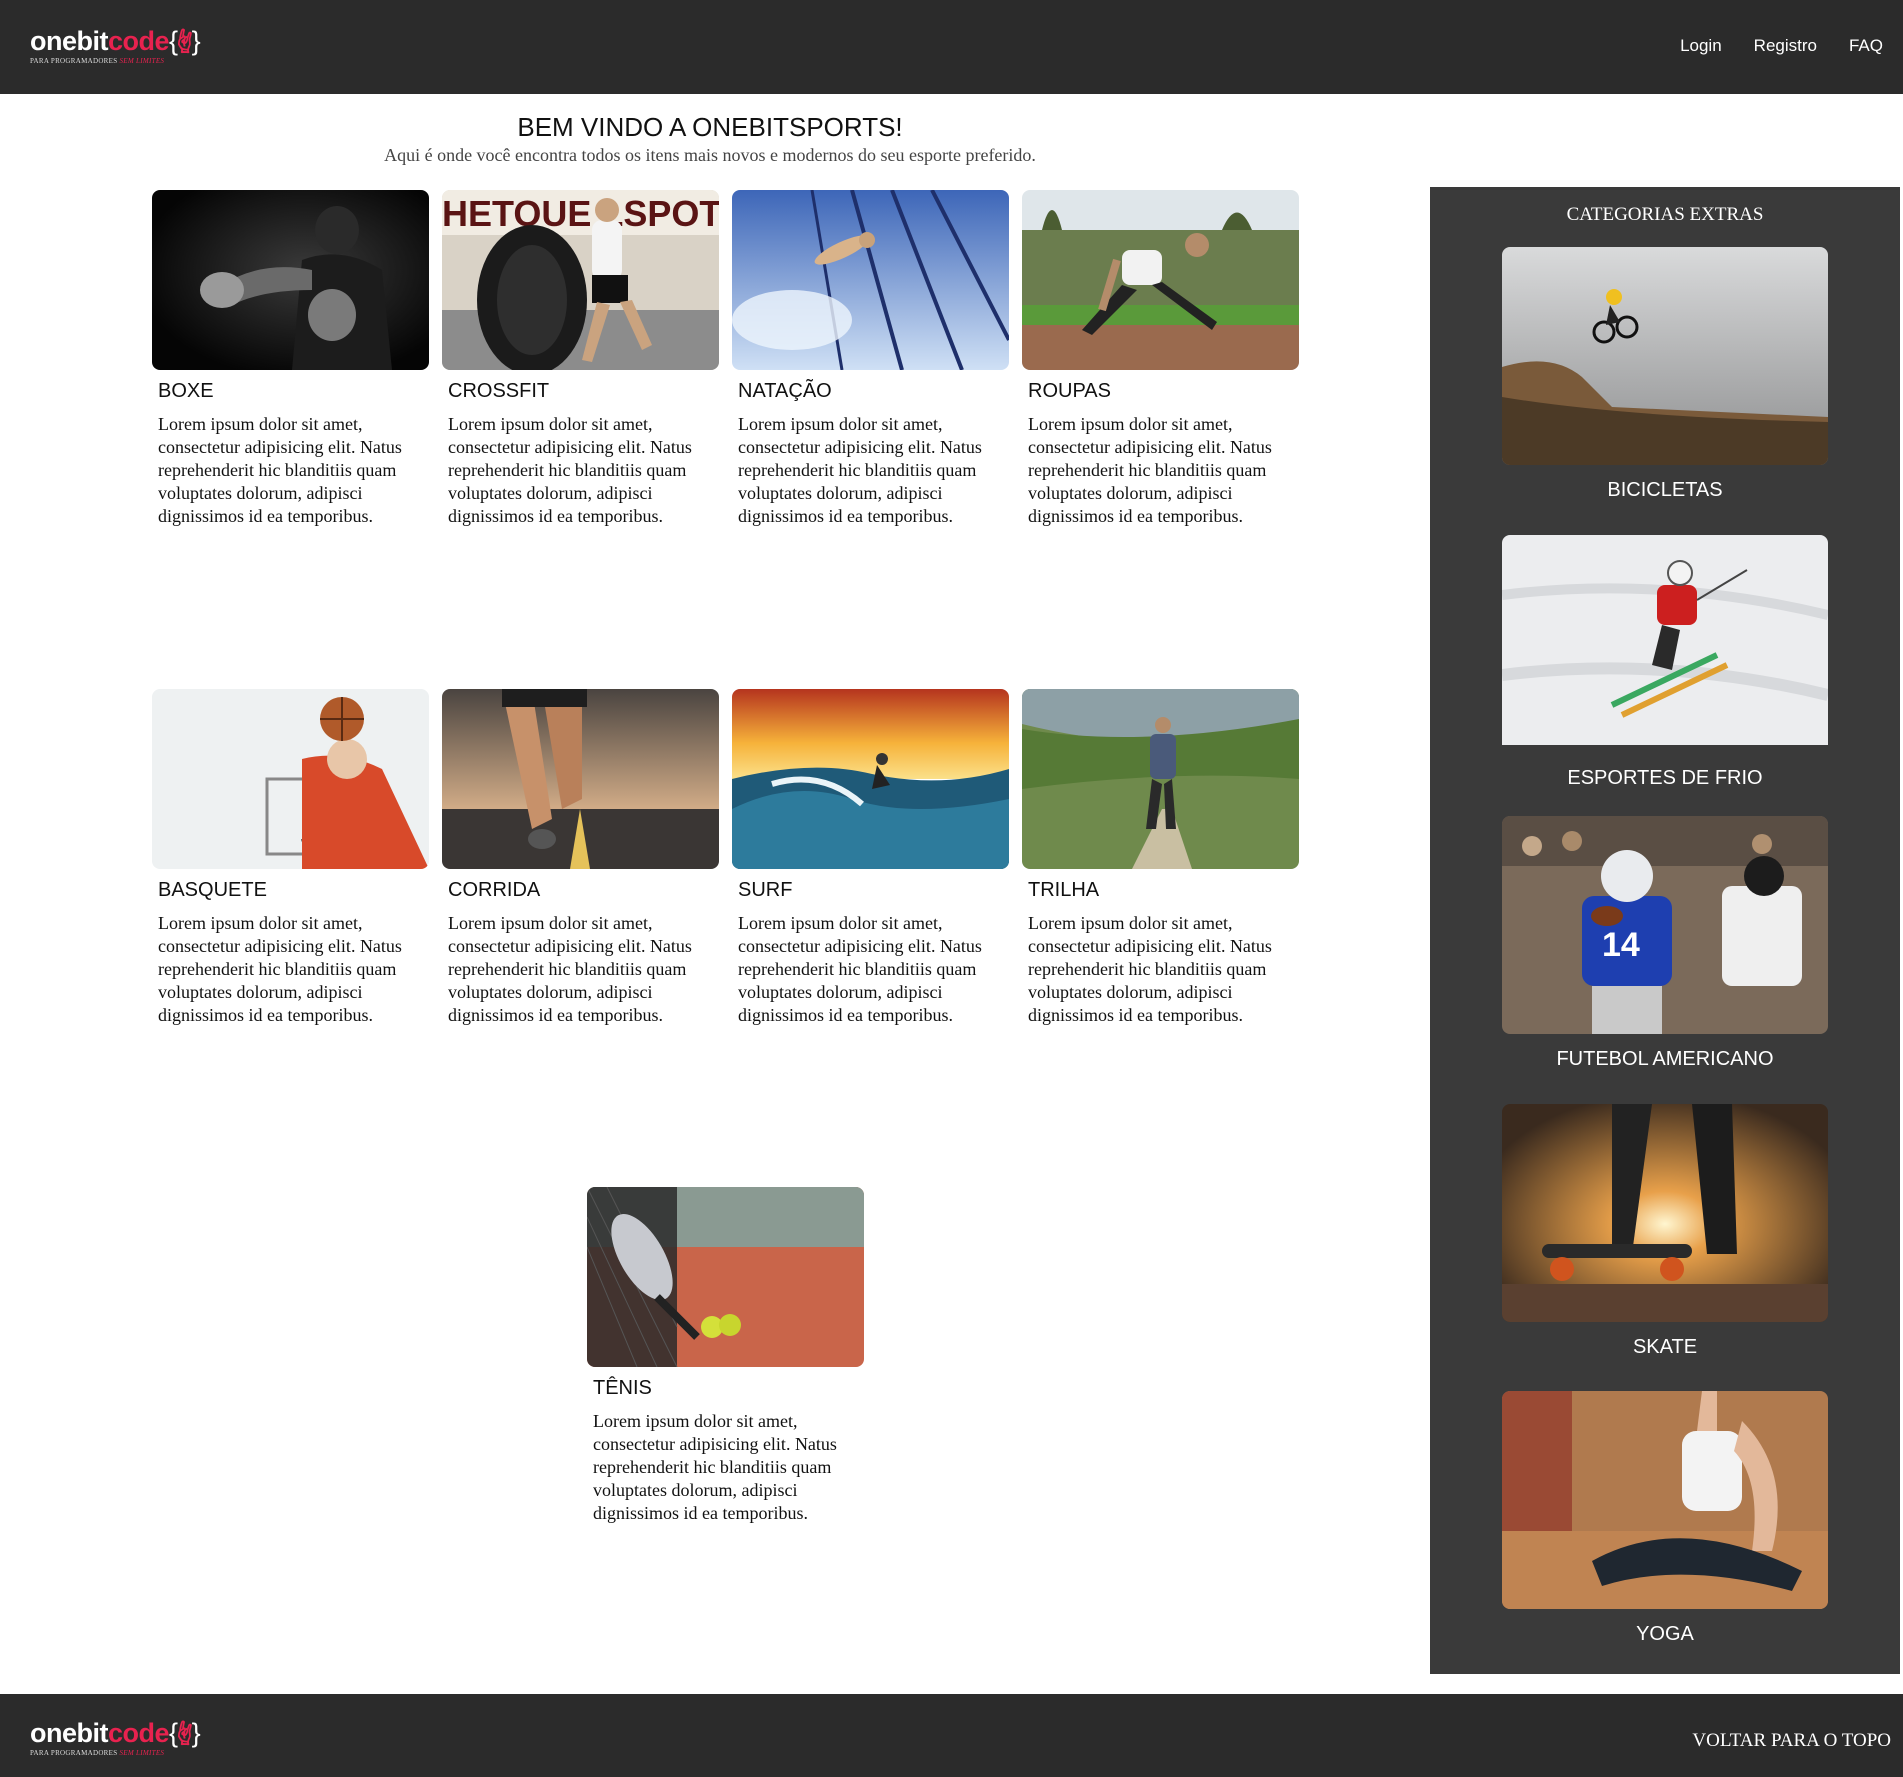 The image size is (1903, 1777). I want to click on trilha-image, so click(1160, 779).